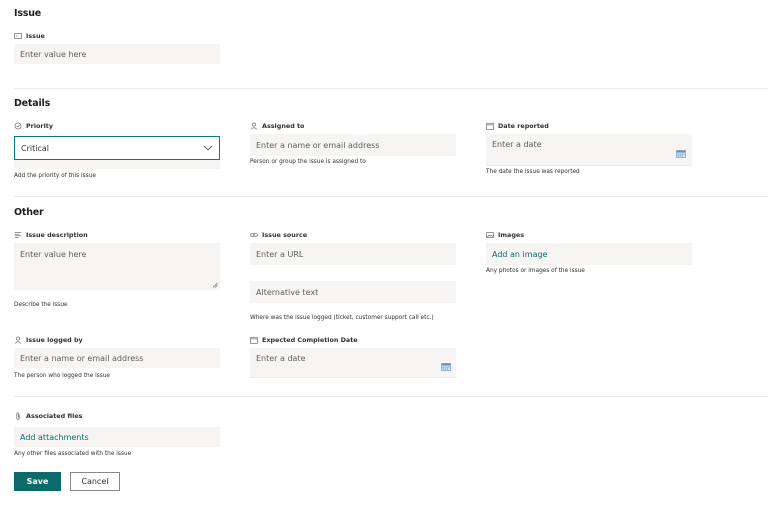 The width and height of the screenshot is (768, 515). Describe the element at coordinates (35, 148) in the screenshot. I see `priority-selected-value: Critical` at that location.